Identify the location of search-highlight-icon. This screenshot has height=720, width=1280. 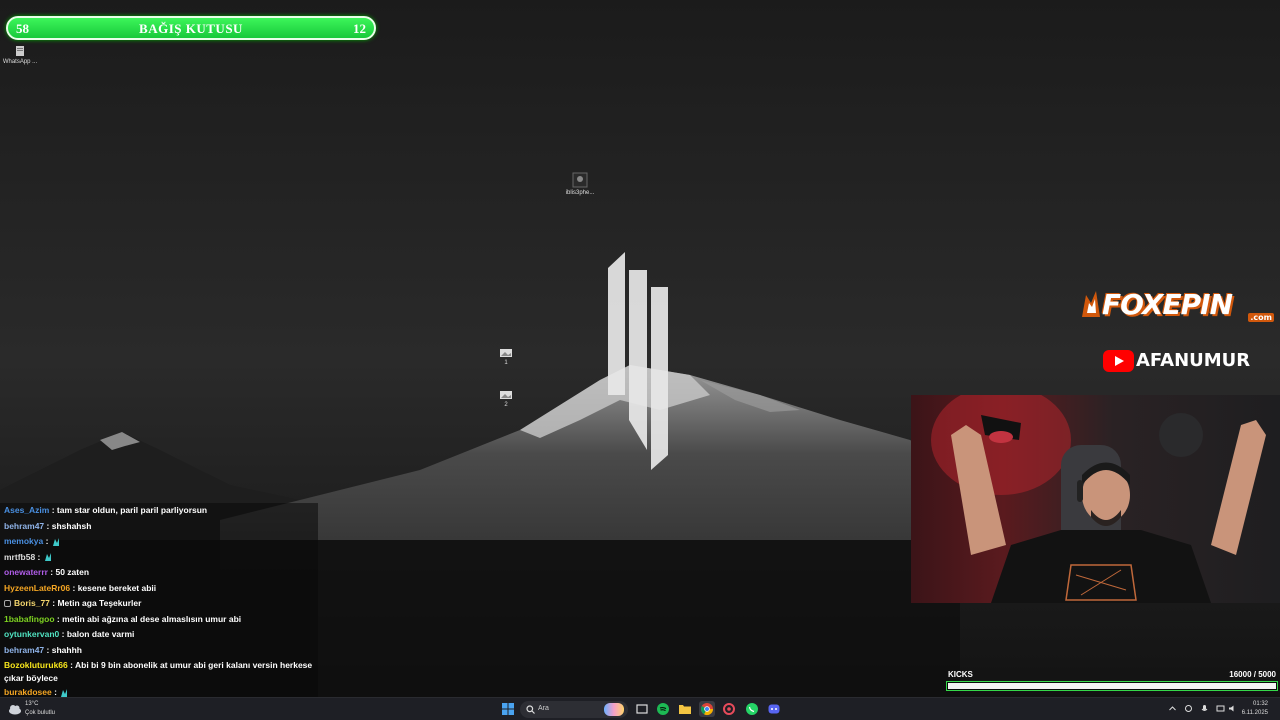
(614, 709).